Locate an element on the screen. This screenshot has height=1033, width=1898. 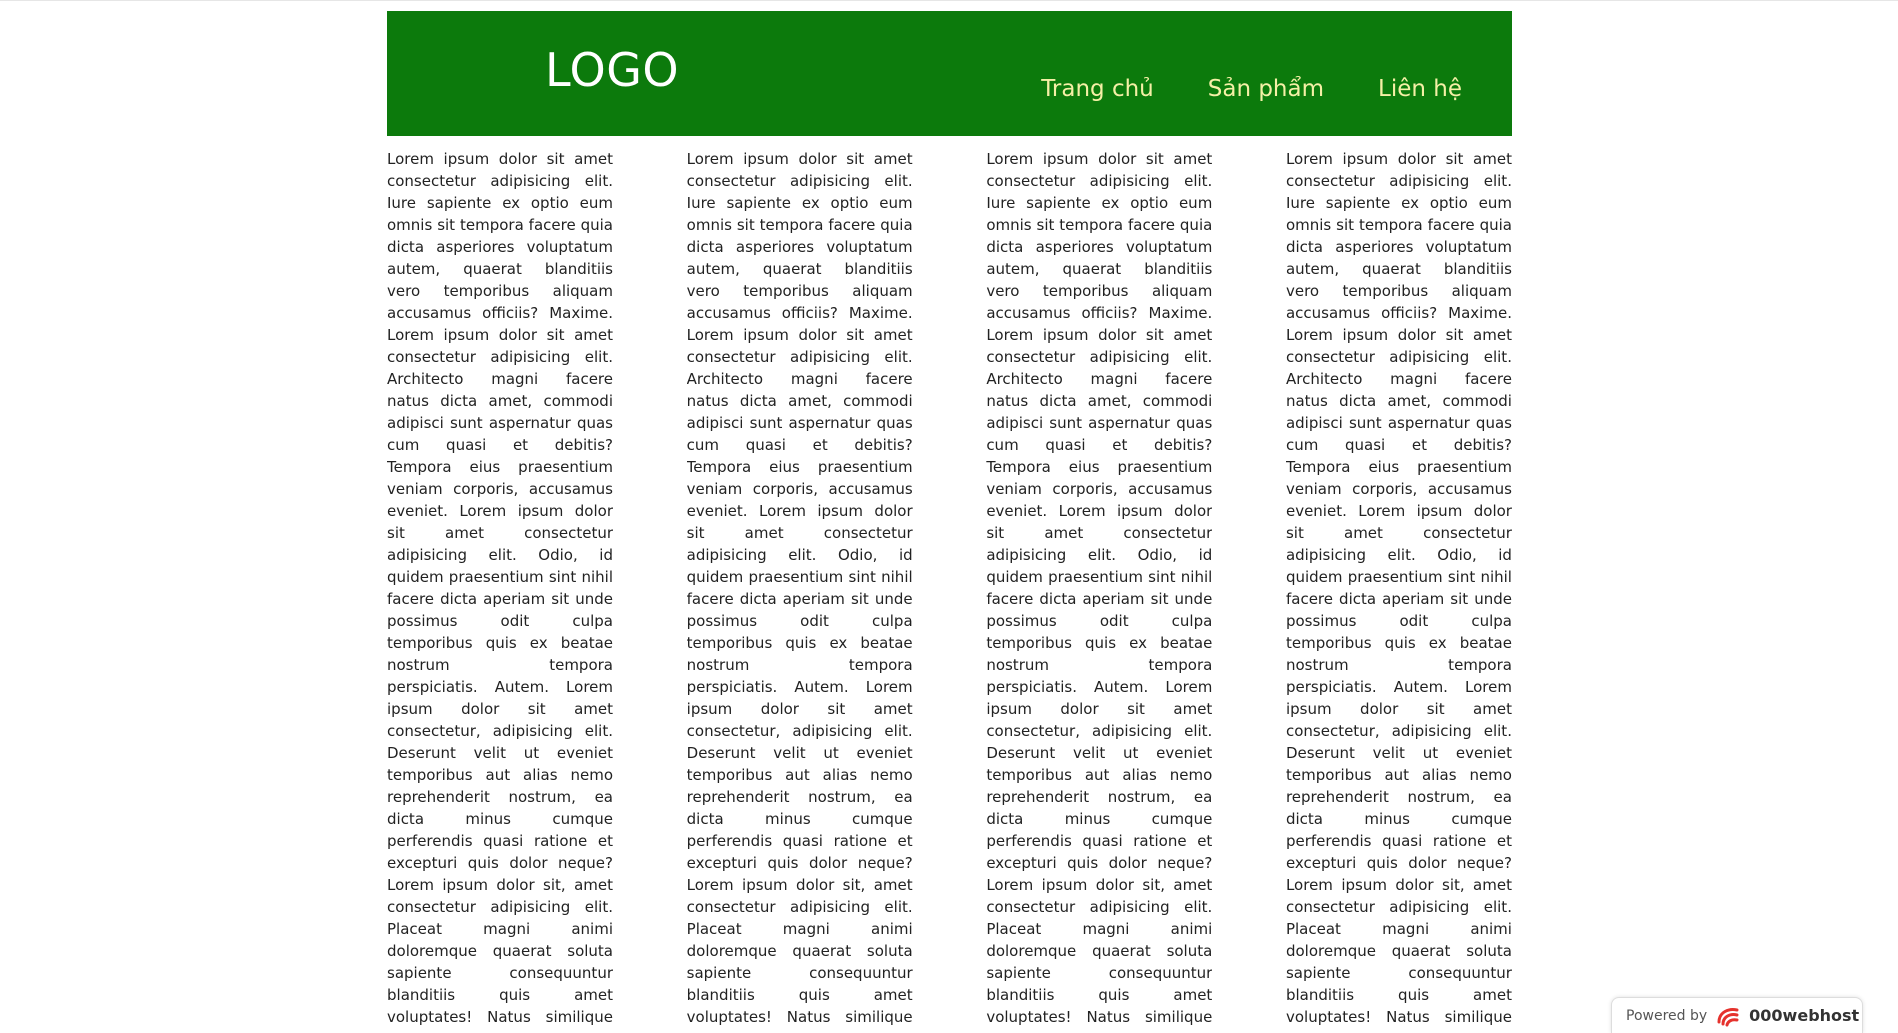
powered-by-label: Powered by is located at coordinates (1667, 1015).